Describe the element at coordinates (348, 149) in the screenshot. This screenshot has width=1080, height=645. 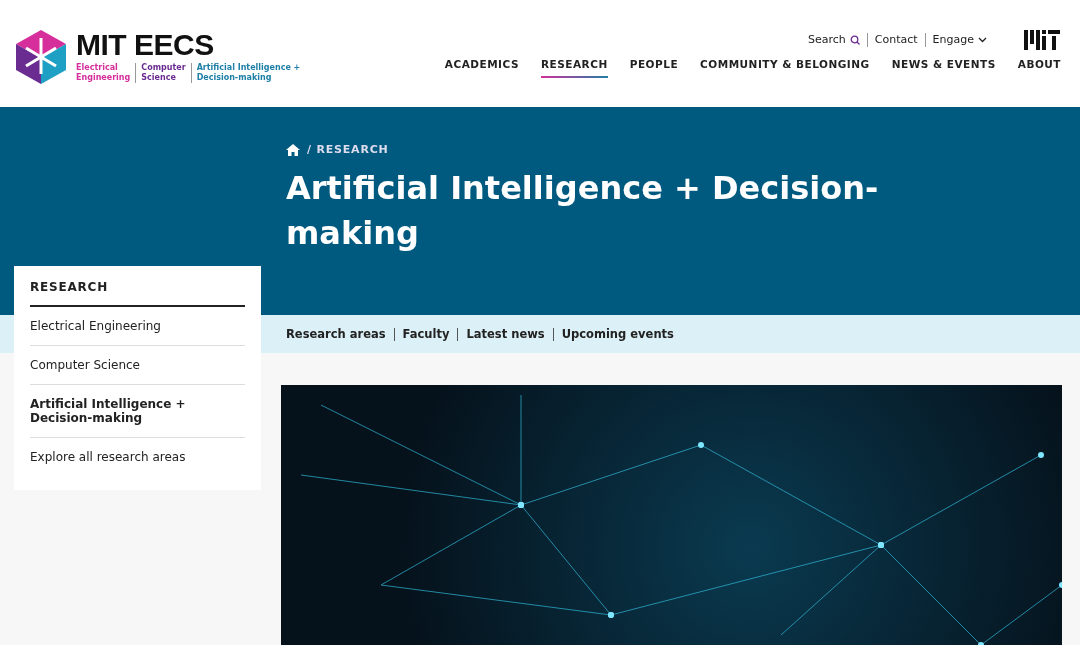
I see `breadcrumb-link: / RESEARCH` at that location.